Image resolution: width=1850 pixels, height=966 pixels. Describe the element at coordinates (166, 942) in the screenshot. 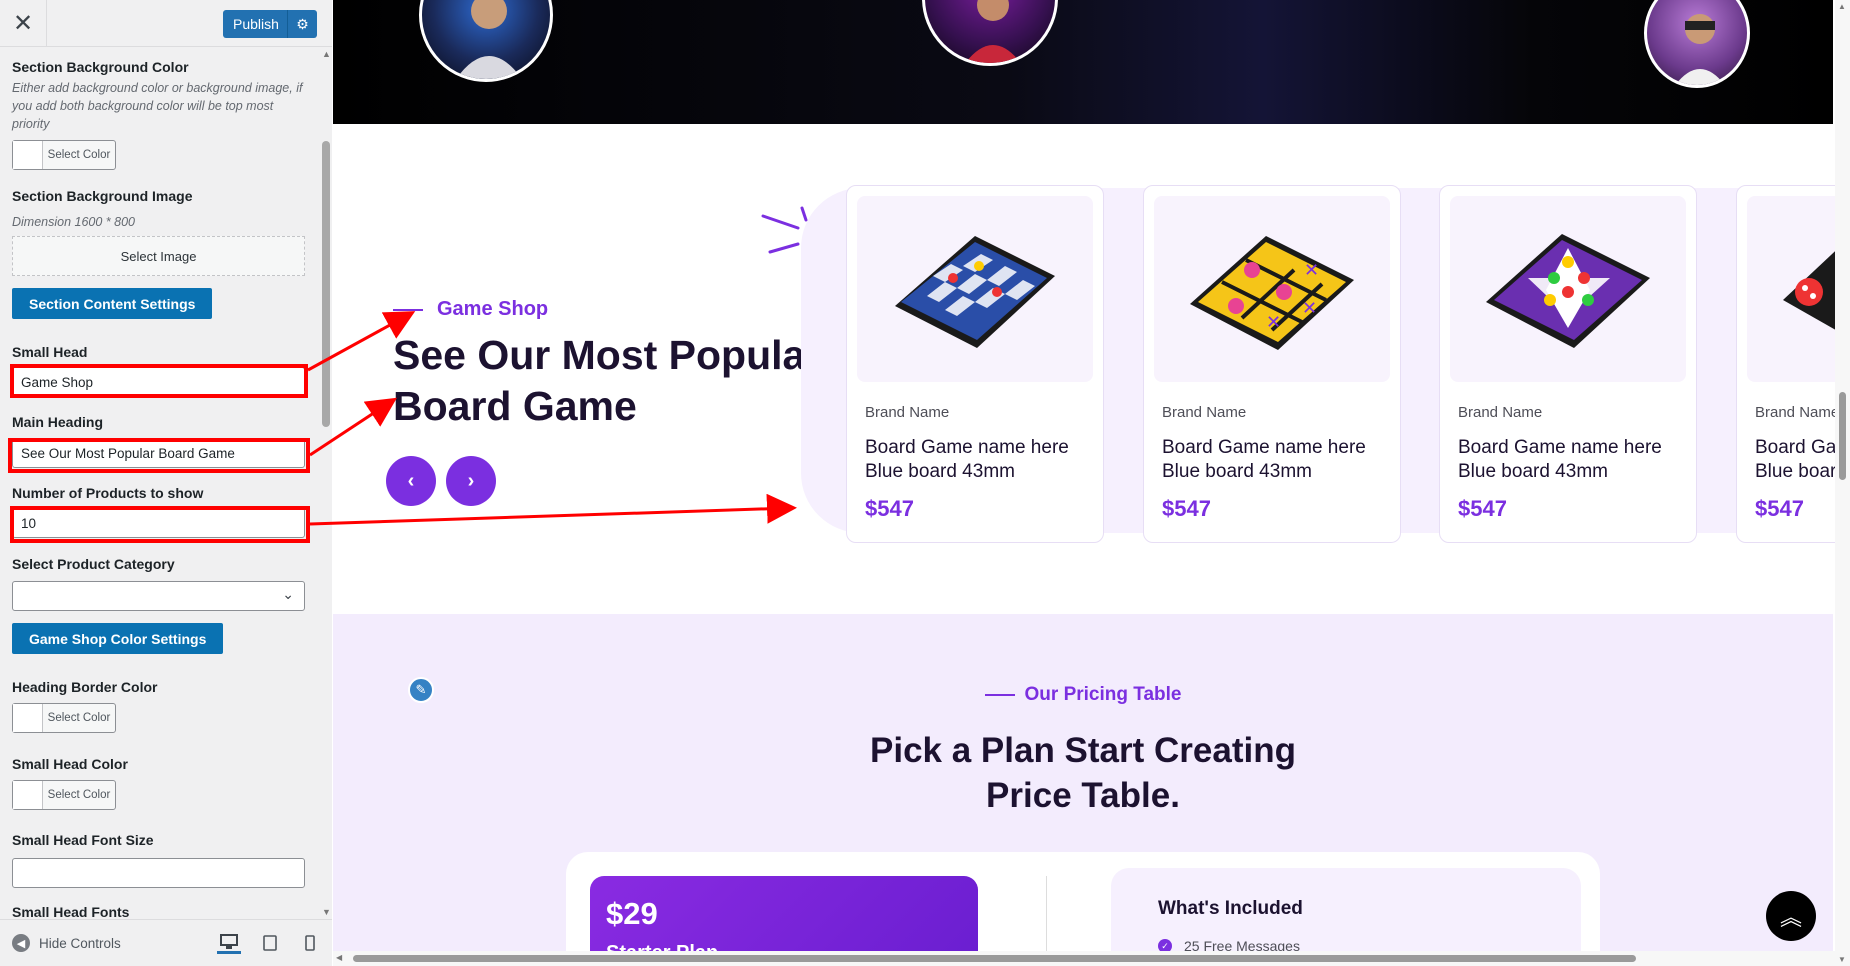

I see `customizer-footer: ◀ Hide Controls` at that location.